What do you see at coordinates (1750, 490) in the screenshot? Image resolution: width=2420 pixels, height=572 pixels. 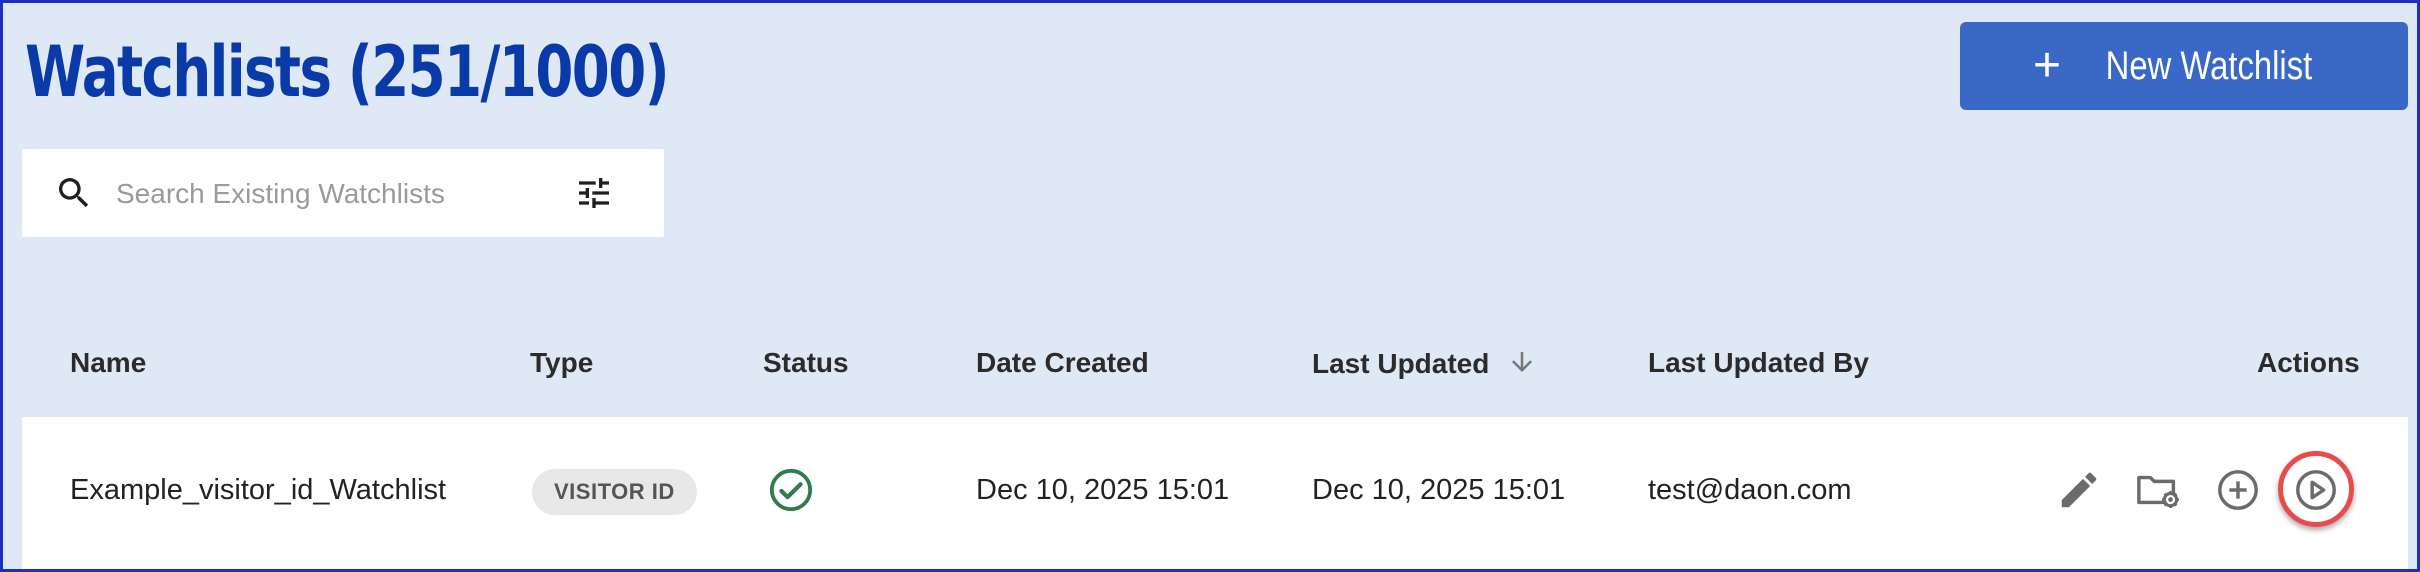 I see `row-last-updated-by: test@daon.com` at bounding box center [1750, 490].